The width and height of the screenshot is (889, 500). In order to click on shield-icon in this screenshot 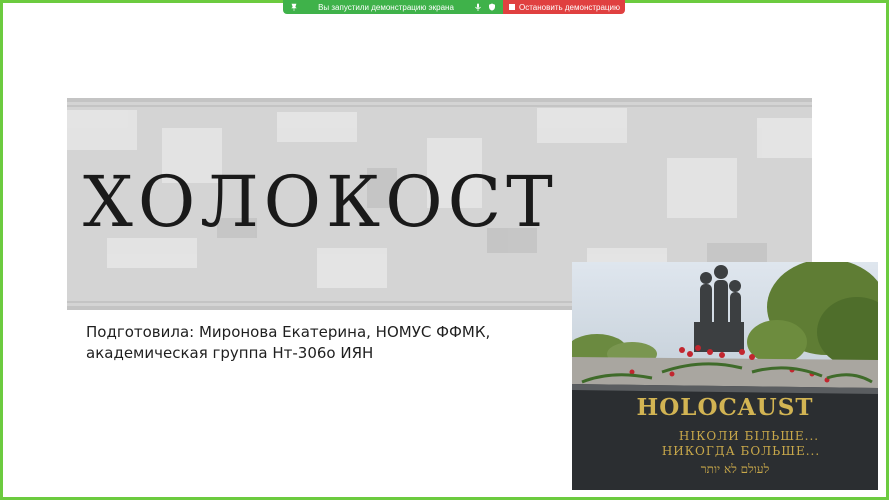, I will do `click(492, 7)`.